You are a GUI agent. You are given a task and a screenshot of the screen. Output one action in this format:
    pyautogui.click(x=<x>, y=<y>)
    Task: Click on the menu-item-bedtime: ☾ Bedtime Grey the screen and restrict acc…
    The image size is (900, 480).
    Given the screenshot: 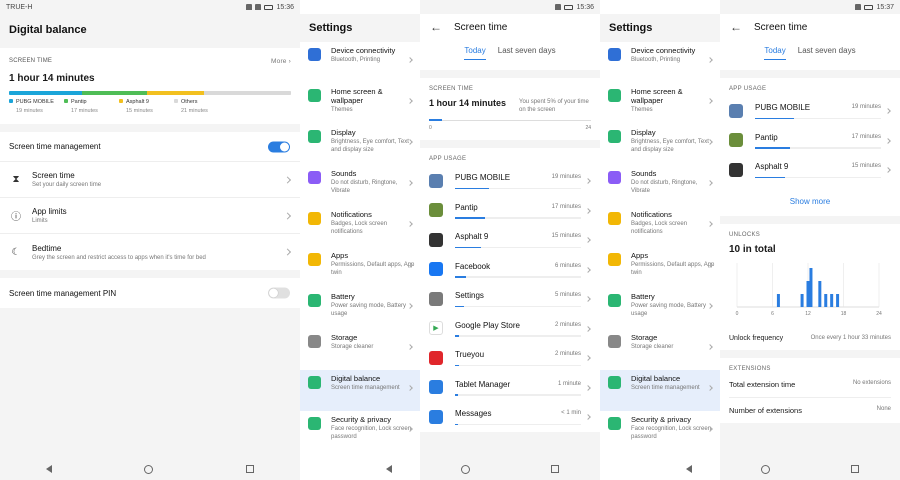 What is the action you would take?
    pyautogui.click(x=150, y=252)
    